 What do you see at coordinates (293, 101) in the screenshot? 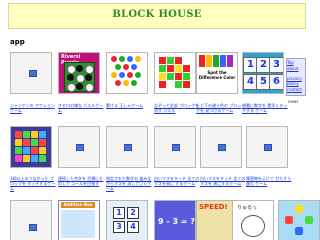
I see `news-label: news` at bounding box center [293, 101].